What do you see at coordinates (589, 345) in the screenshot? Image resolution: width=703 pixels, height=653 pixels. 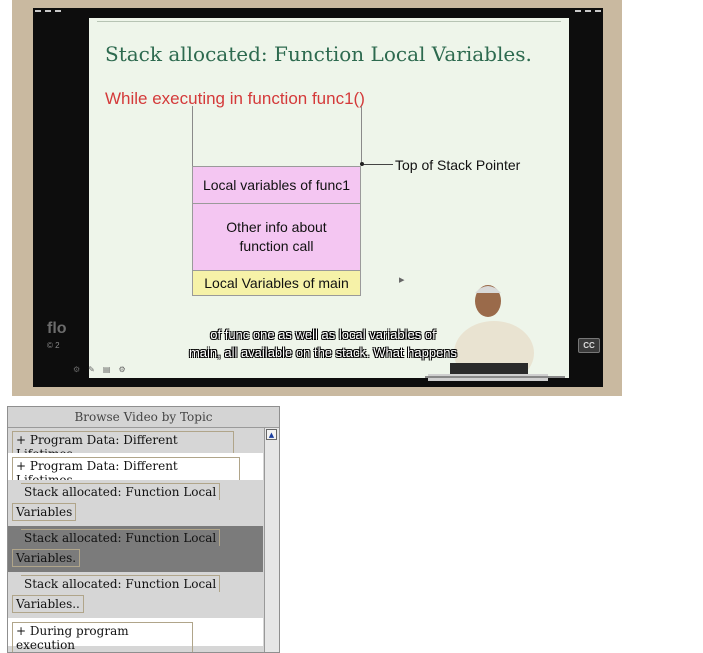 I see `closed-caption-button: CC` at bounding box center [589, 345].